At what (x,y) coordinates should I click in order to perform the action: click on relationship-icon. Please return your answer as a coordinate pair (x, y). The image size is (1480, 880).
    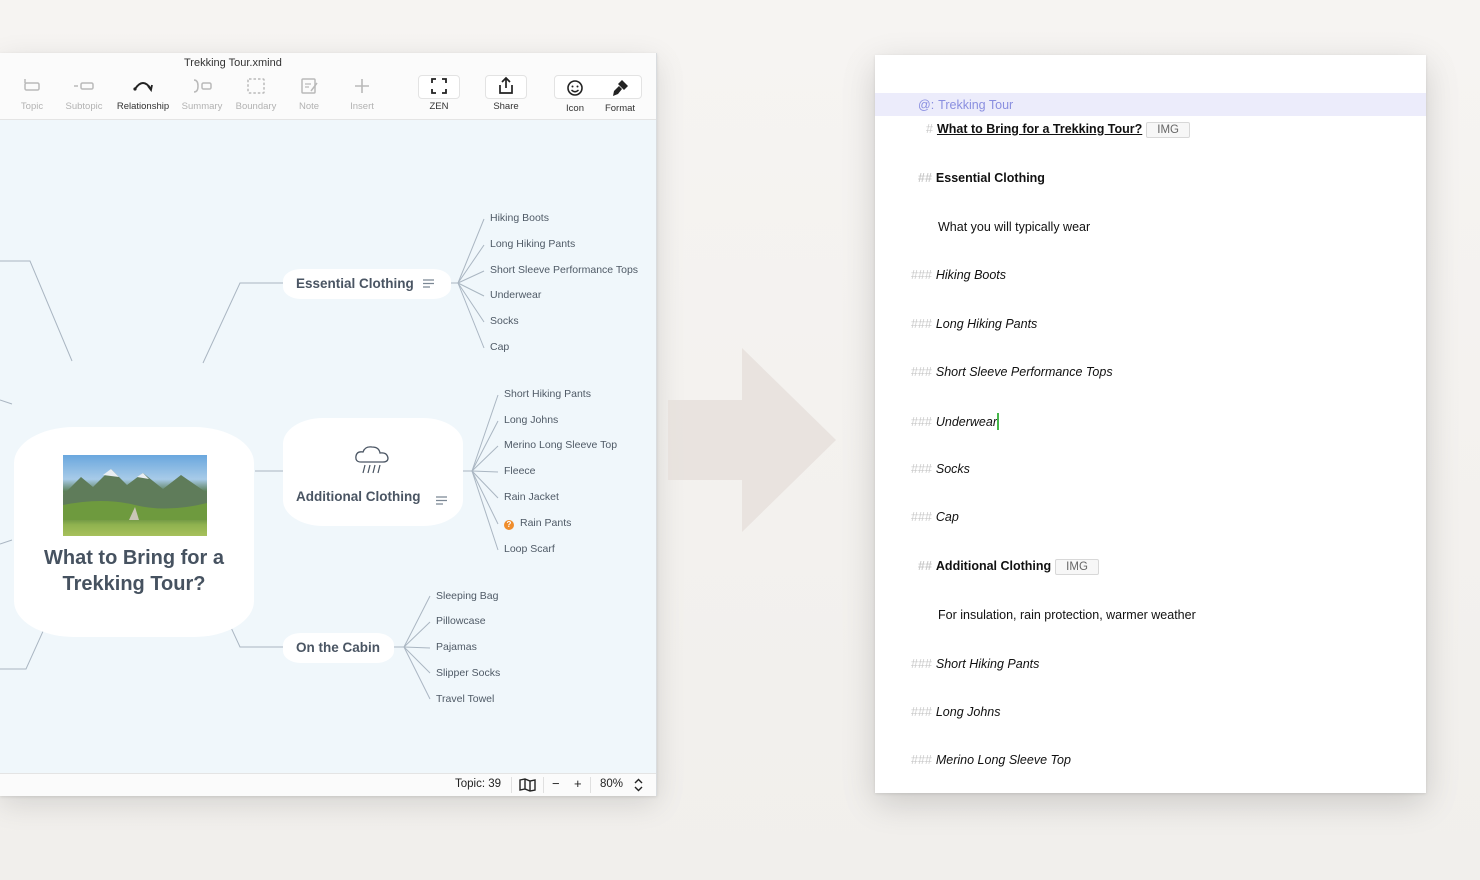
    Looking at the image, I should click on (143, 87).